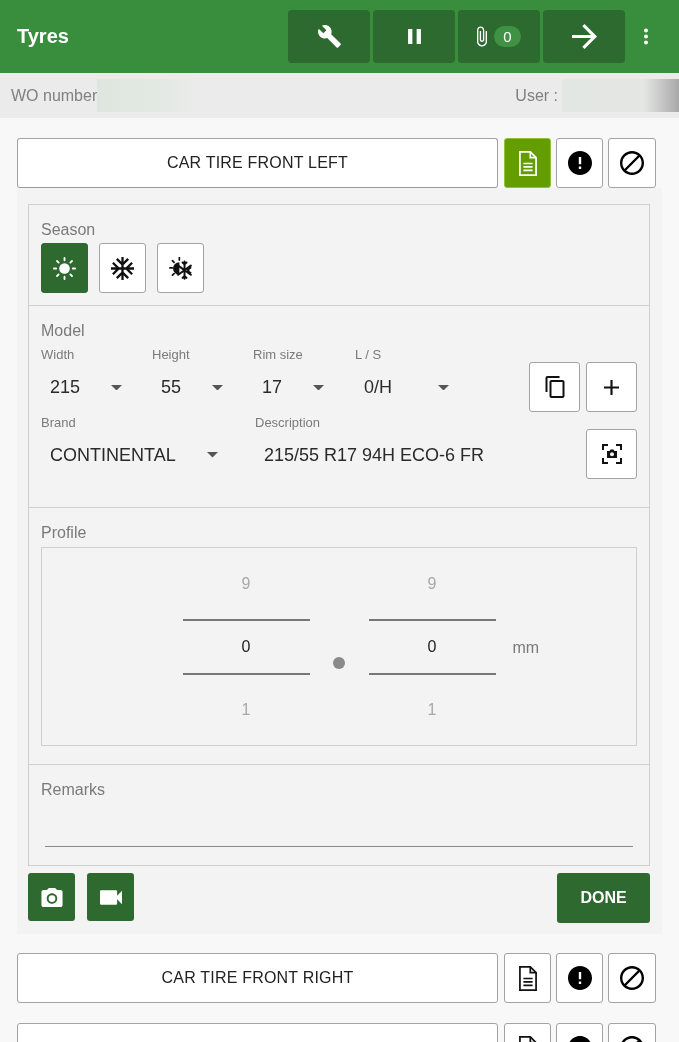  I want to click on wo-number-label: WO number, so click(54, 95).